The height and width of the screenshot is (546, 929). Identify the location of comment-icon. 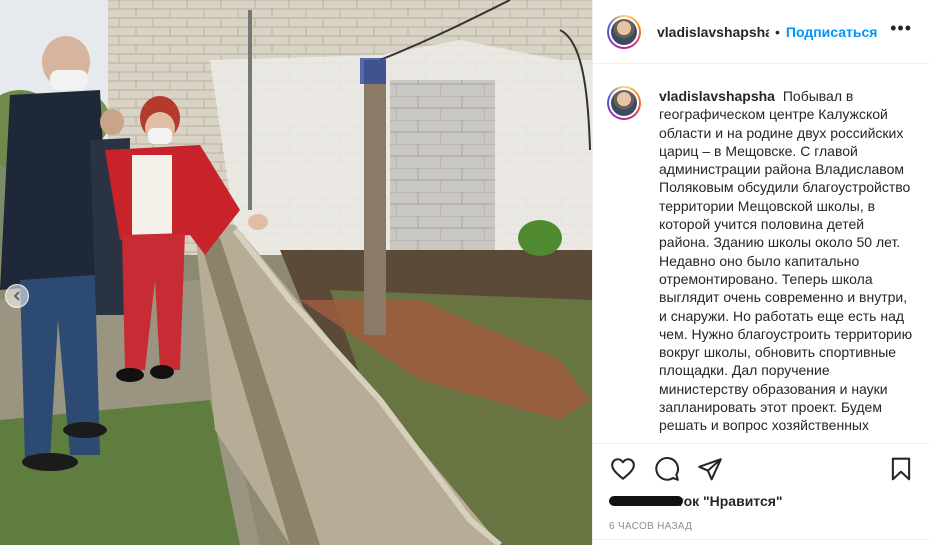
(667, 469).